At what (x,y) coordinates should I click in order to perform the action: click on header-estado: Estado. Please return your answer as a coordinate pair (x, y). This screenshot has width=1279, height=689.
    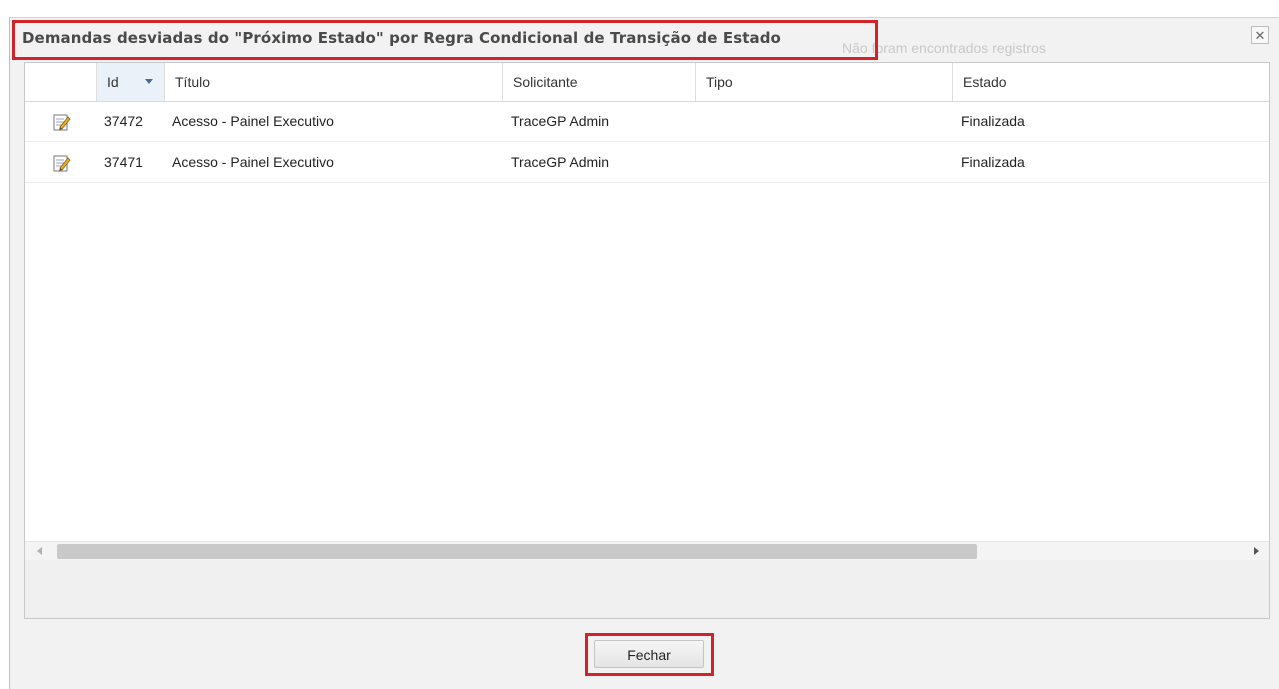
    Looking at the image, I should click on (1112, 82).